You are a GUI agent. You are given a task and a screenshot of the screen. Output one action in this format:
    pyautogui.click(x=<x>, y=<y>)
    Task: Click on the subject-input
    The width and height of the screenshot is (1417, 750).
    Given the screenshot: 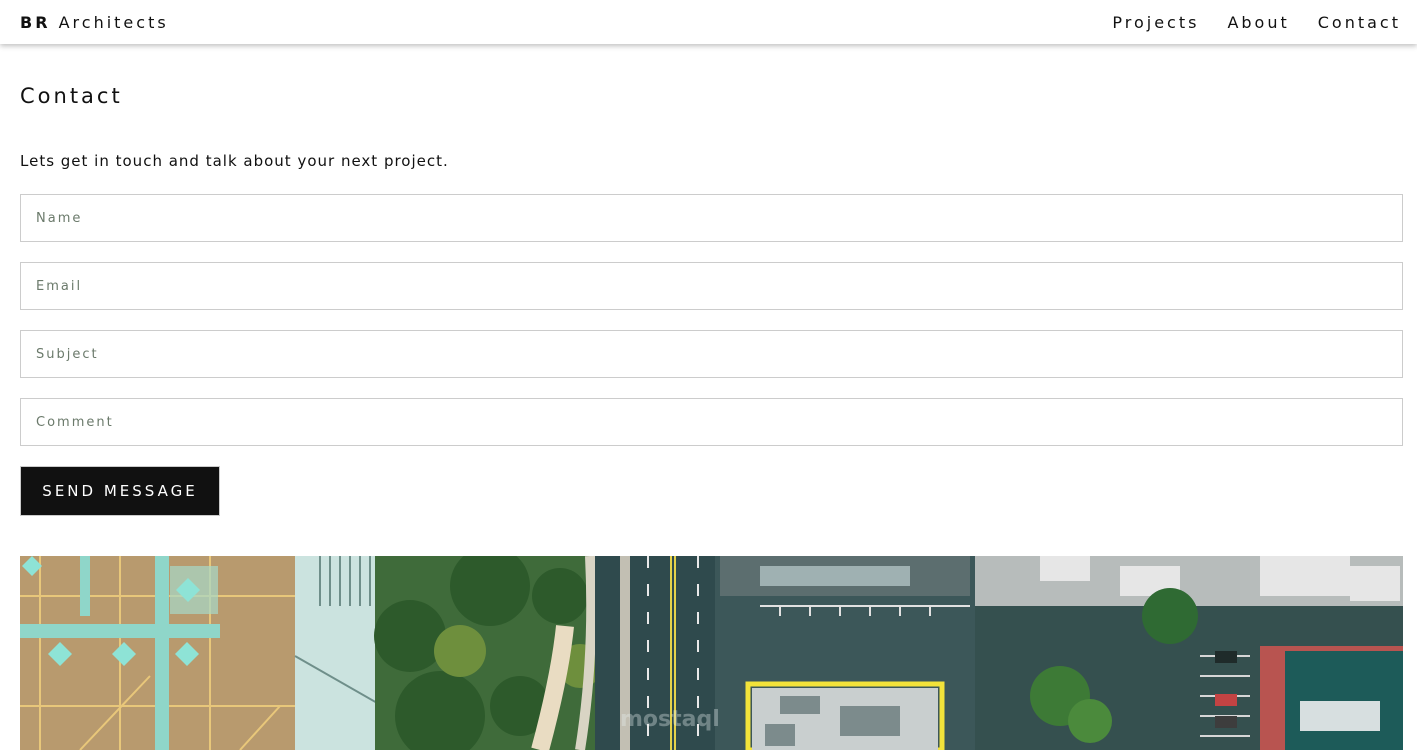 What is the action you would take?
    pyautogui.click(x=711, y=354)
    